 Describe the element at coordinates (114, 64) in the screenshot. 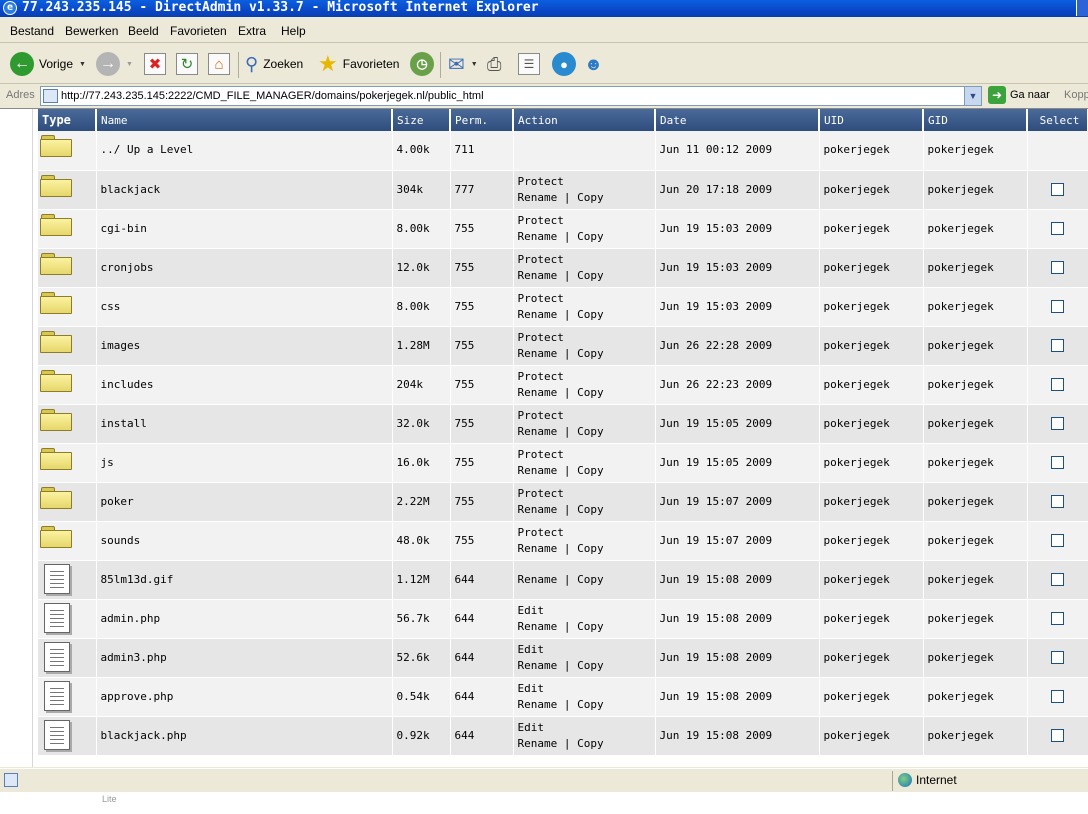

I see `forward-button: → ▼` at that location.